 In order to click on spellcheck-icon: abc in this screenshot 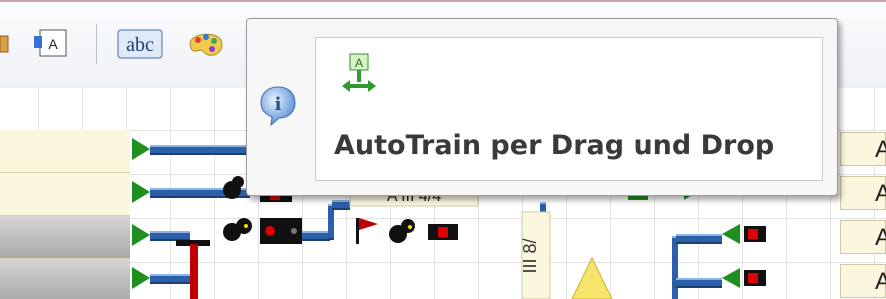, I will do `click(140, 44)`.